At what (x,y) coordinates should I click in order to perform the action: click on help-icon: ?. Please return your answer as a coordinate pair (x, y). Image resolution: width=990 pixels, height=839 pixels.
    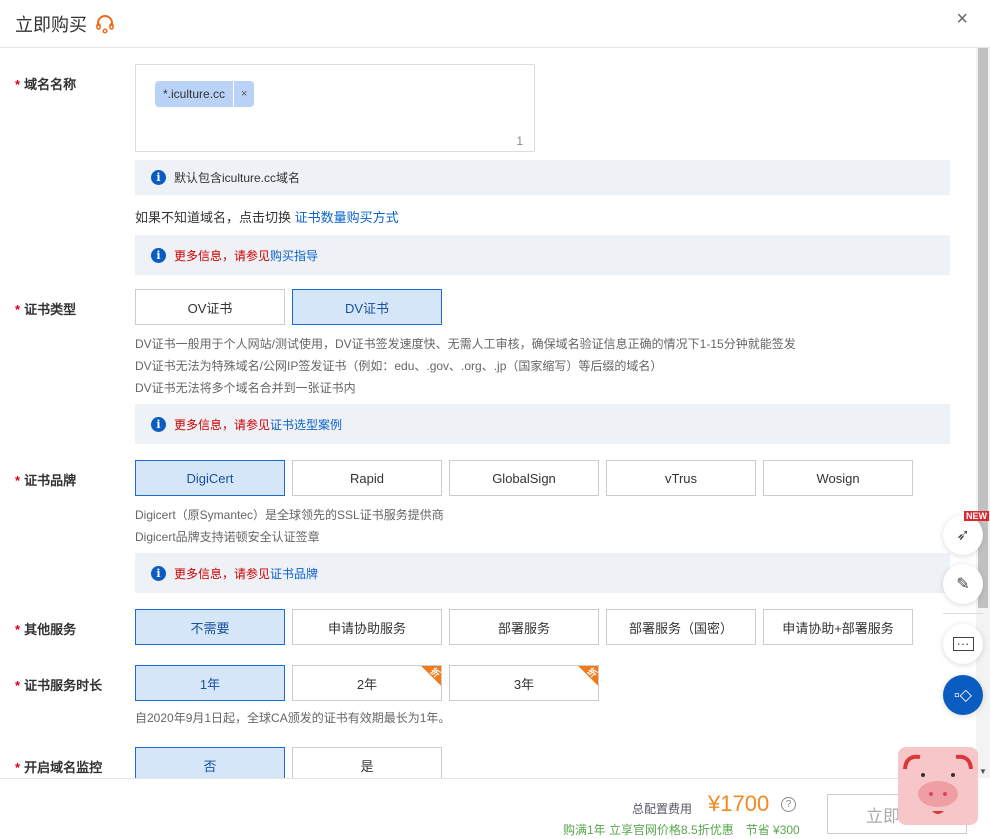
    Looking at the image, I should click on (788, 804).